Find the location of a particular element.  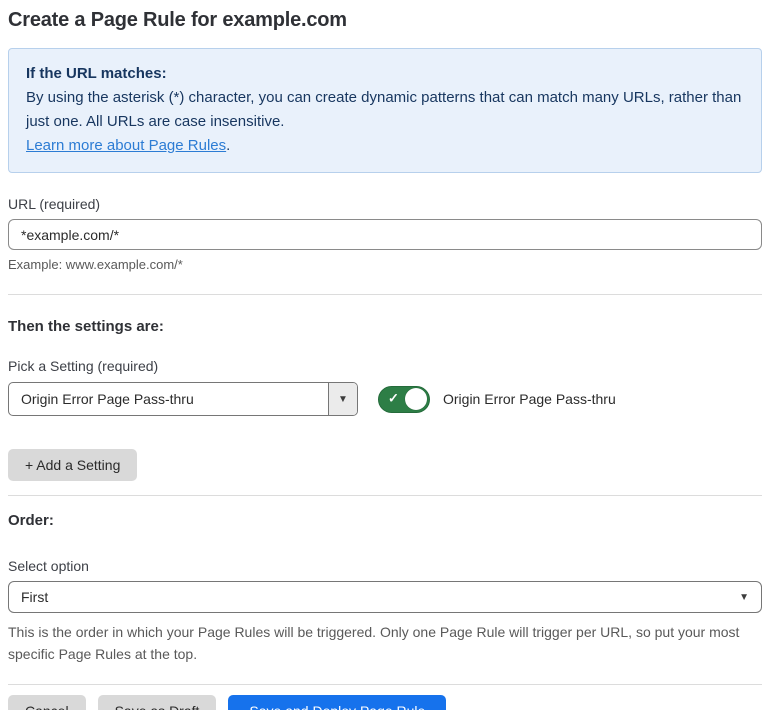

cancel-button: Cancel is located at coordinates (47, 702).